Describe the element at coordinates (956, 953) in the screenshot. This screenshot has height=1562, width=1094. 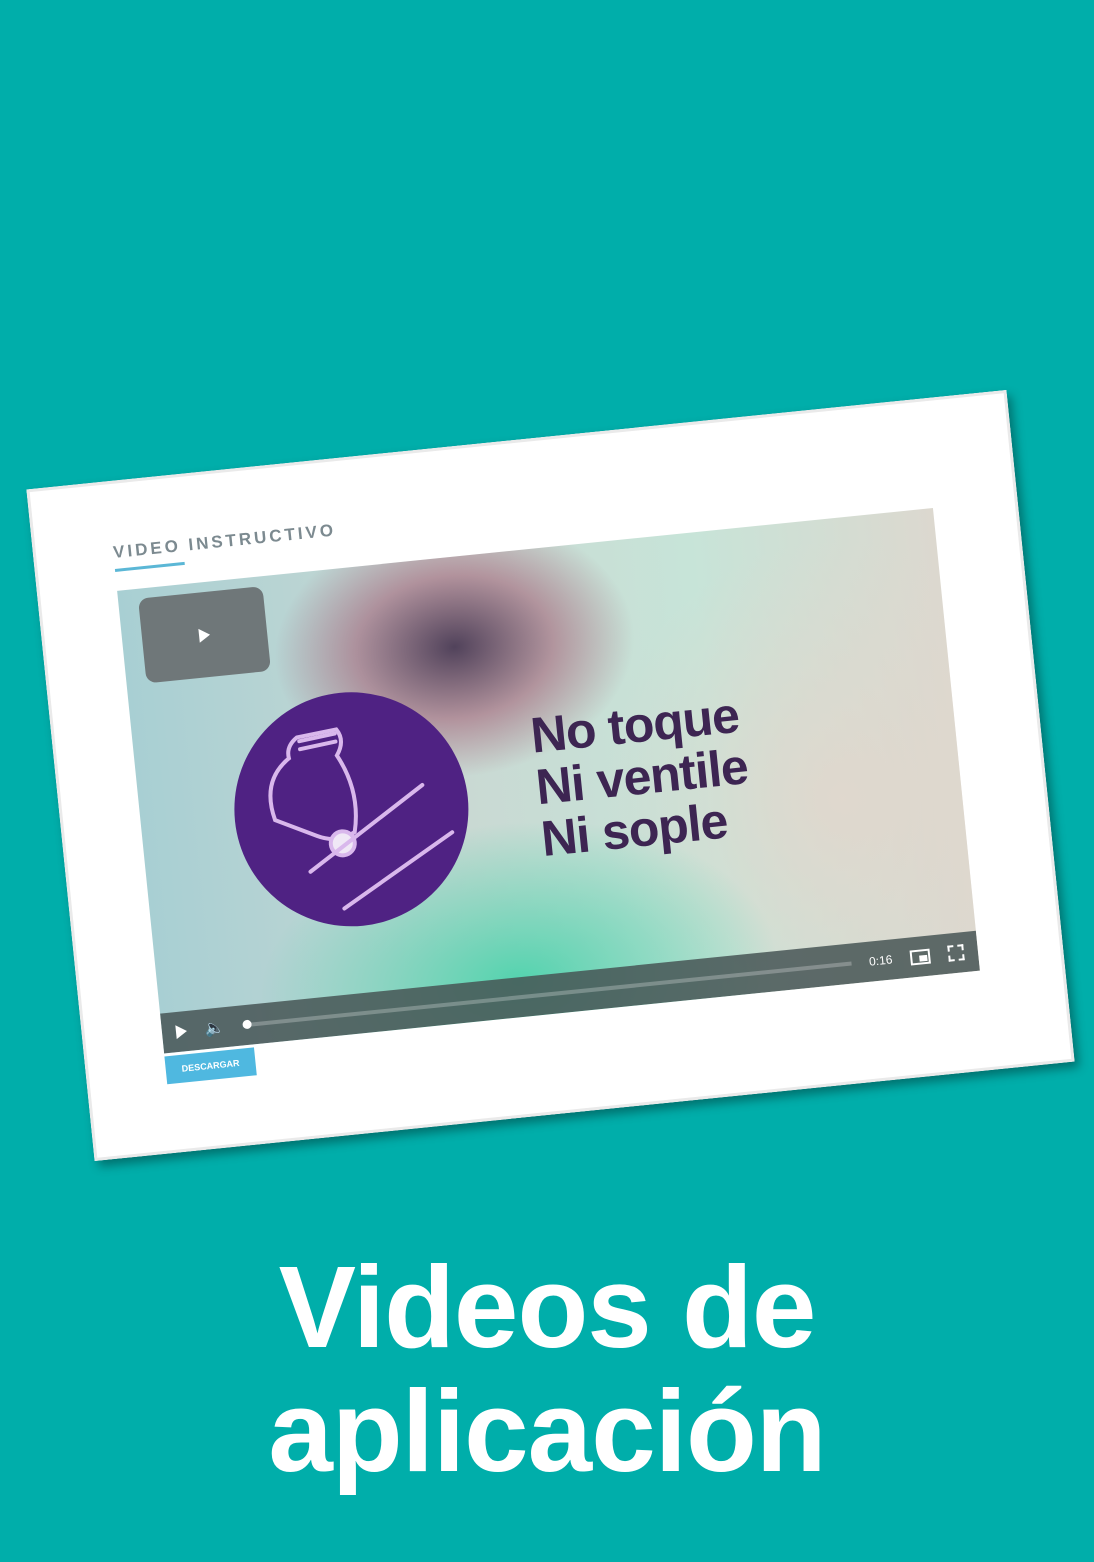
I see `fullscreen-icon` at that location.